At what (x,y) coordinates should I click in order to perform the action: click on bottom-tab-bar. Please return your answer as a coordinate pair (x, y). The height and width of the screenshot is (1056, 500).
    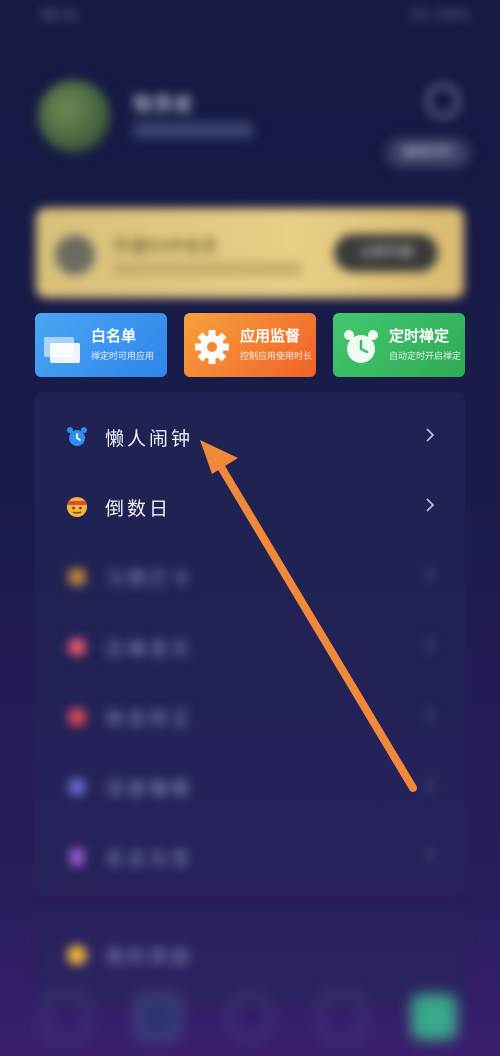
    Looking at the image, I should click on (250, 1017).